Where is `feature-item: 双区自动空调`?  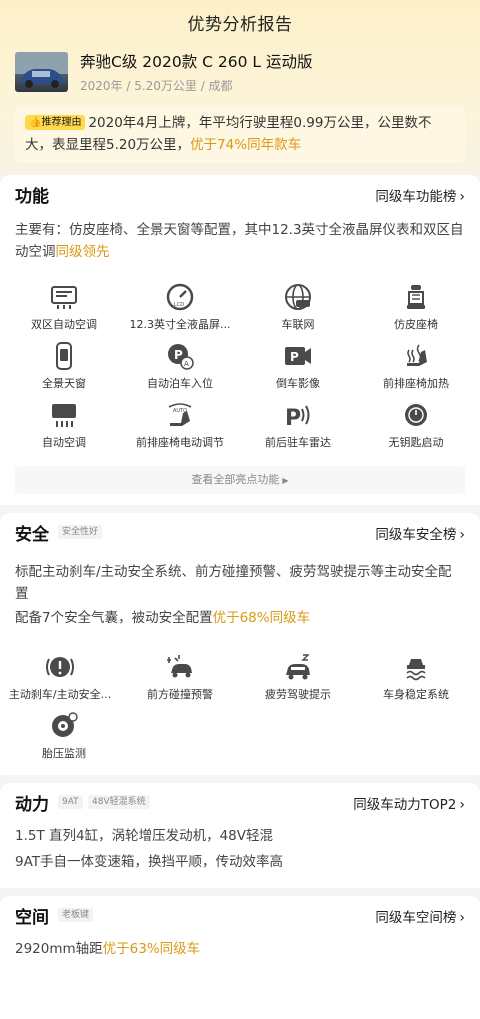 feature-item: 双区自动空调 is located at coordinates (64, 307).